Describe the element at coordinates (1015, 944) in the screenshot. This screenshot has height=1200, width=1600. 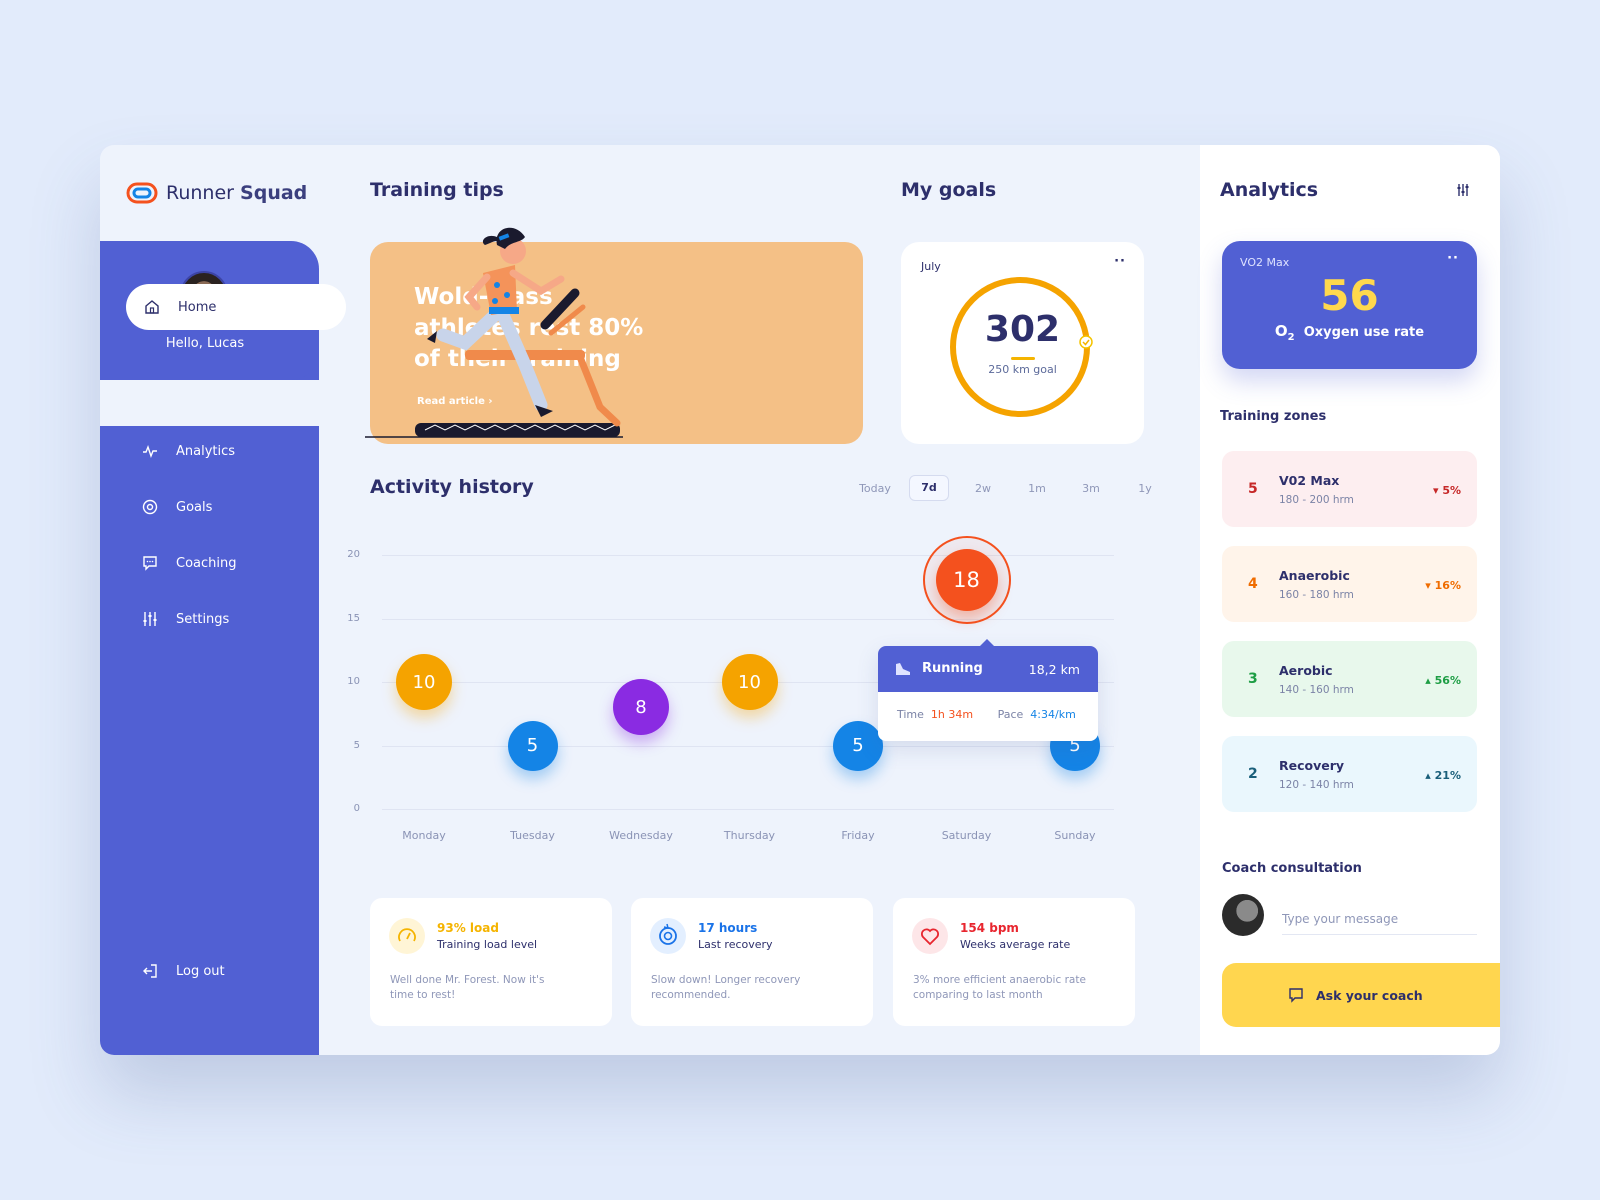
I see `stat-label: Weeks average rate` at that location.